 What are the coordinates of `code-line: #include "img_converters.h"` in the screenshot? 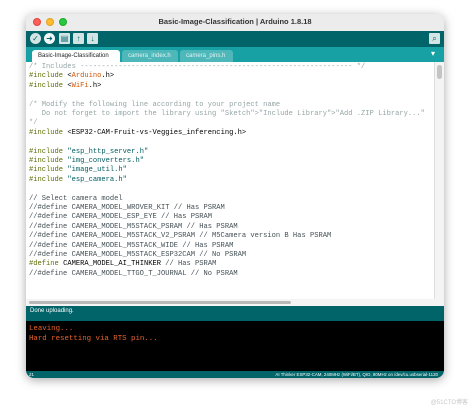 It's located at (86, 161).